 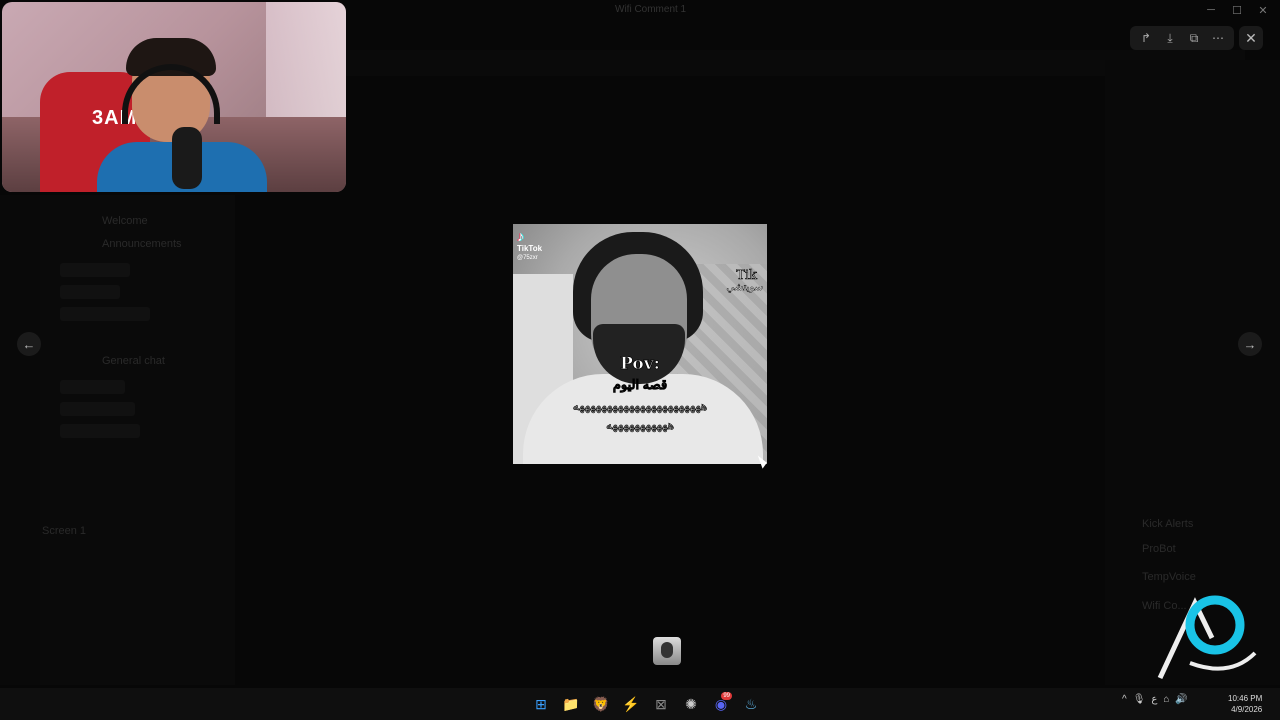 What do you see at coordinates (527, 258) in the screenshot?
I see `tiktok-handle: @75zxr` at bounding box center [527, 258].